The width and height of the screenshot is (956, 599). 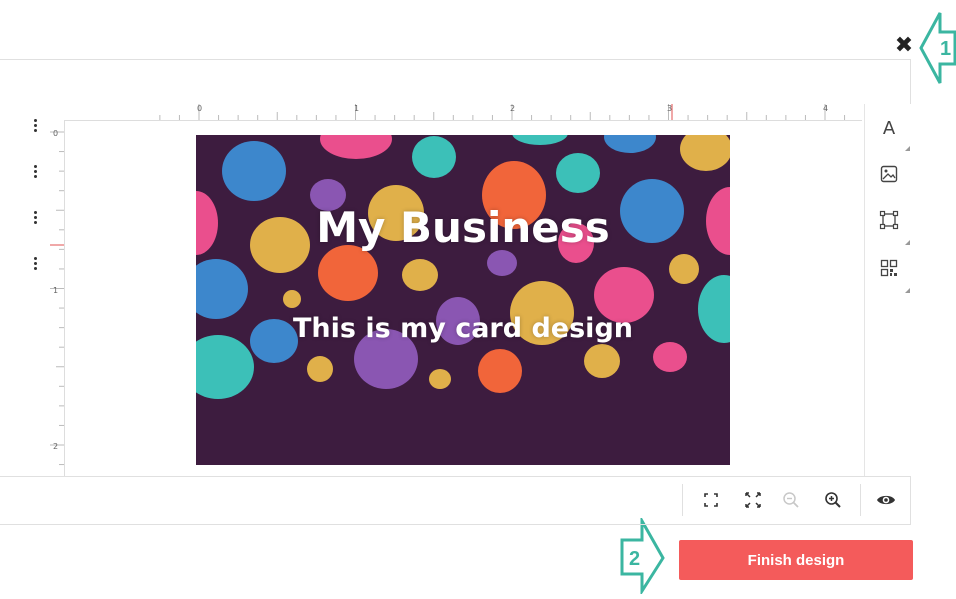 I want to click on callout-1: 1, so click(x=937, y=48).